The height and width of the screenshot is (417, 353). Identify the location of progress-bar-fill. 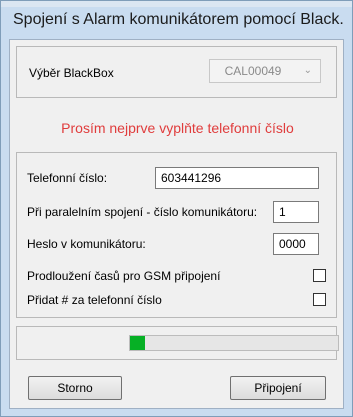
(137, 343).